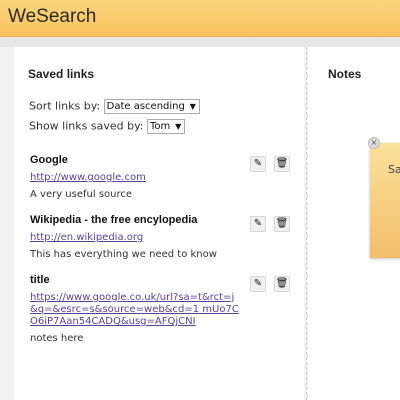 This screenshot has height=400, width=400. What do you see at coordinates (374, 143) in the screenshot?
I see `close-icon: ×` at bounding box center [374, 143].